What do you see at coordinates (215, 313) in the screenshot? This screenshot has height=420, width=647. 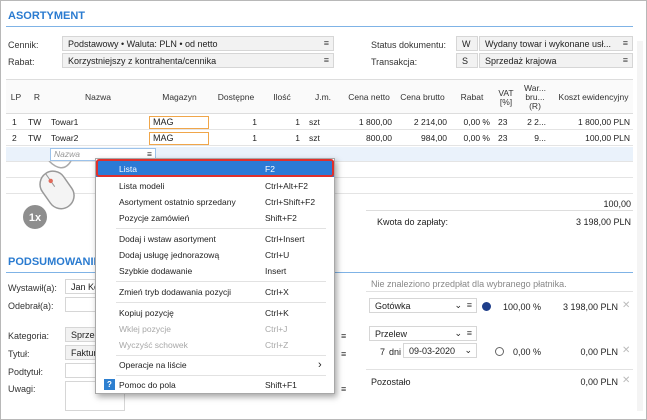 I see `menu-item-kopiuj-pozycje: Kopiuj pozycję Ctrl+K` at bounding box center [215, 313].